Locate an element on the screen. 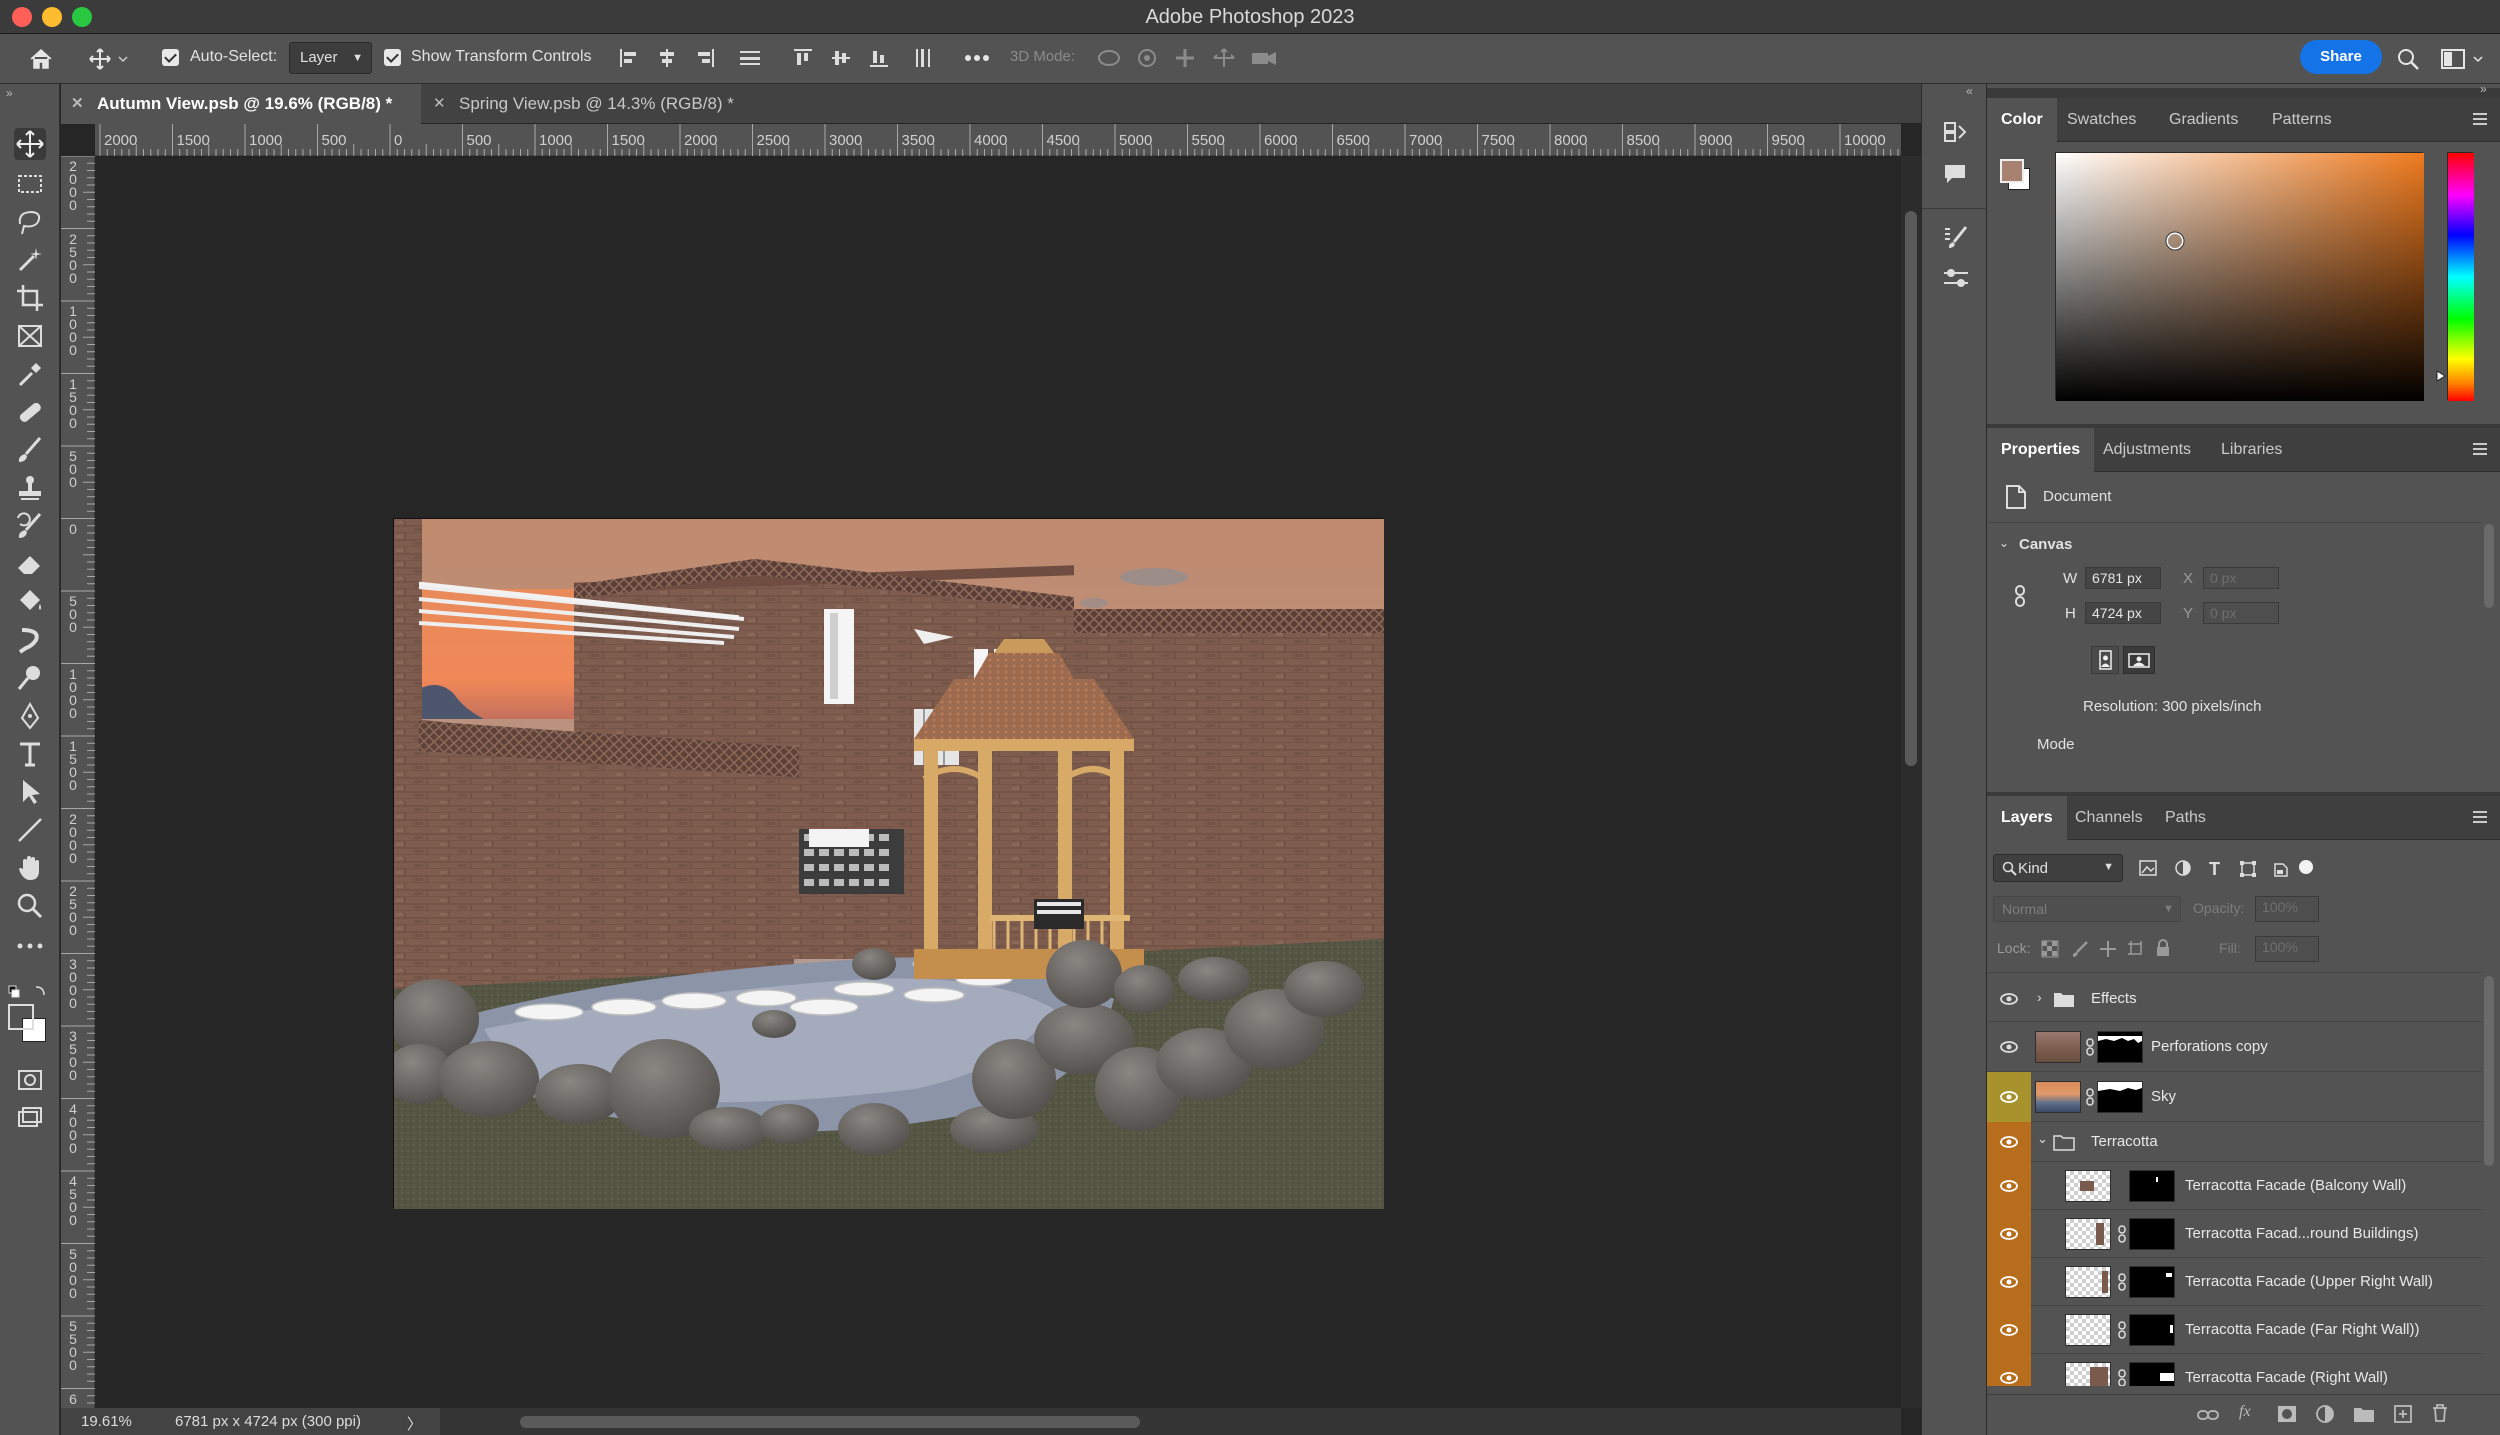  tab-patterns: Patterns is located at coordinates (2302, 120).